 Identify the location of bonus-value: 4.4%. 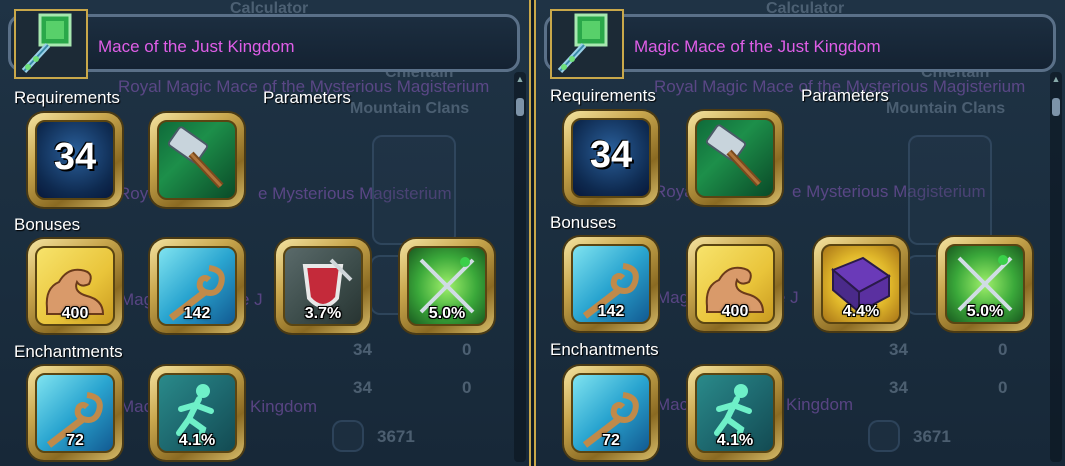
(861, 311).